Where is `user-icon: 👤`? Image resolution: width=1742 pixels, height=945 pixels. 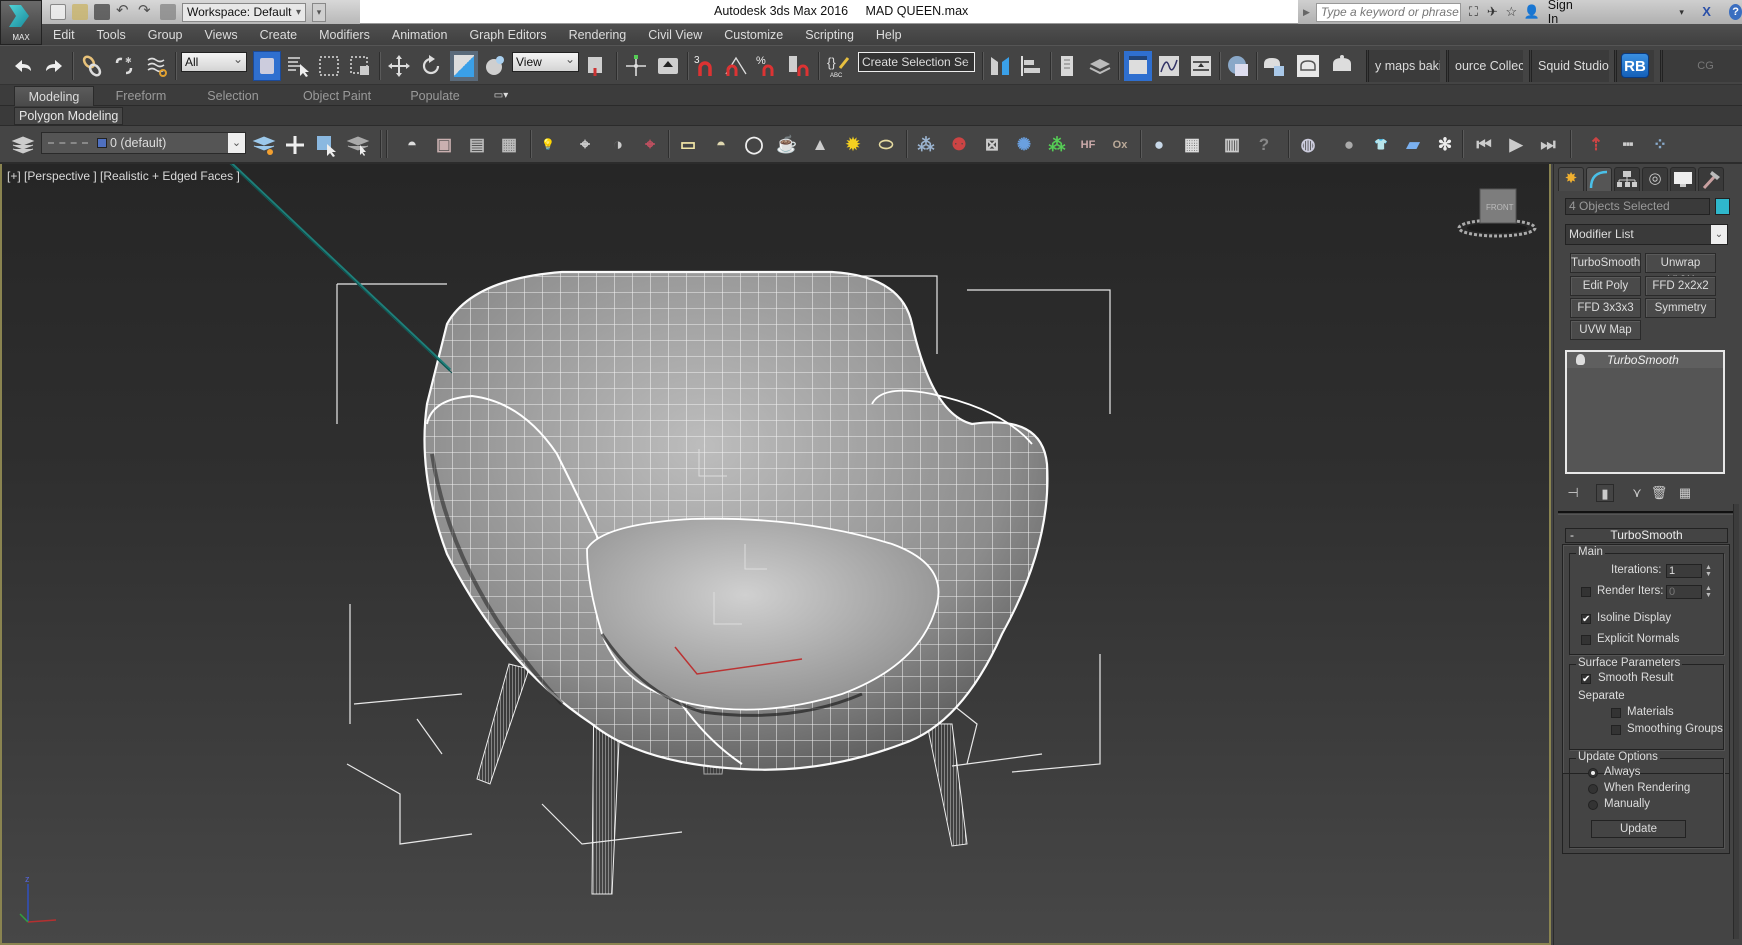
user-icon: 👤 is located at coordinates (1532, 12).